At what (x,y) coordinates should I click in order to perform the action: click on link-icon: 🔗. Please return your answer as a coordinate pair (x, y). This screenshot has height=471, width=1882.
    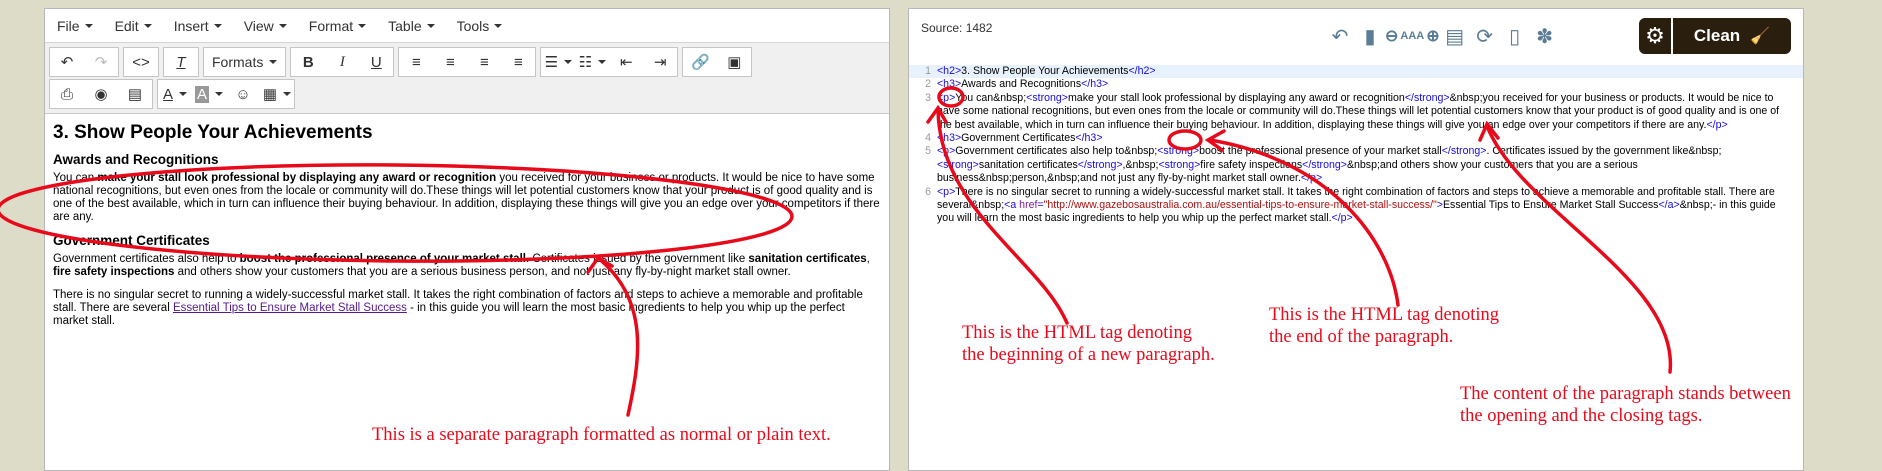
    Looking at the image, I should click on (700, 62).